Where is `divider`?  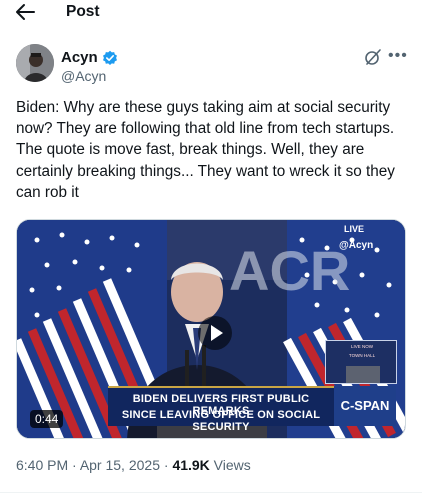 divider is located at coordinates (211, 492).